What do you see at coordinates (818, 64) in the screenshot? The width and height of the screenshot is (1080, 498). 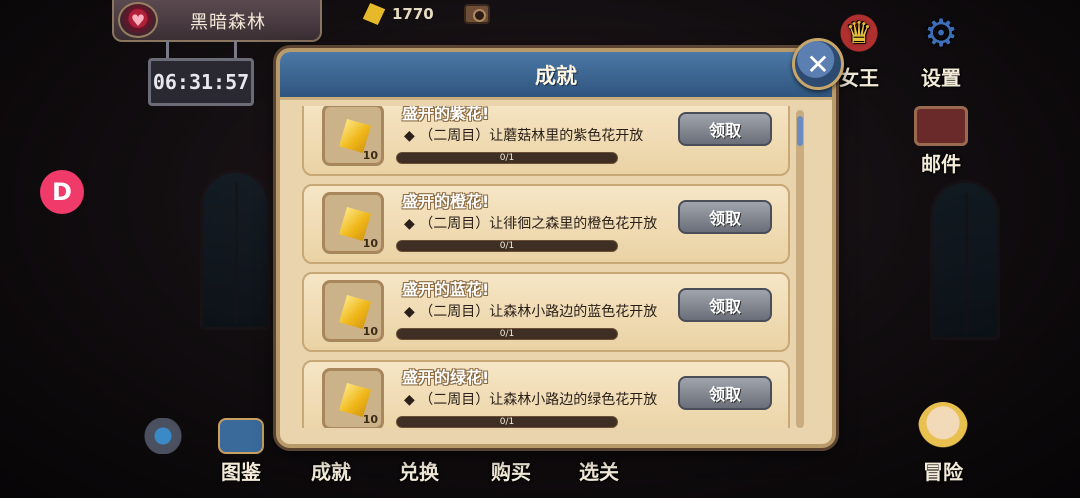 I see `close-button: ✕` at bounding box center [818, 64].